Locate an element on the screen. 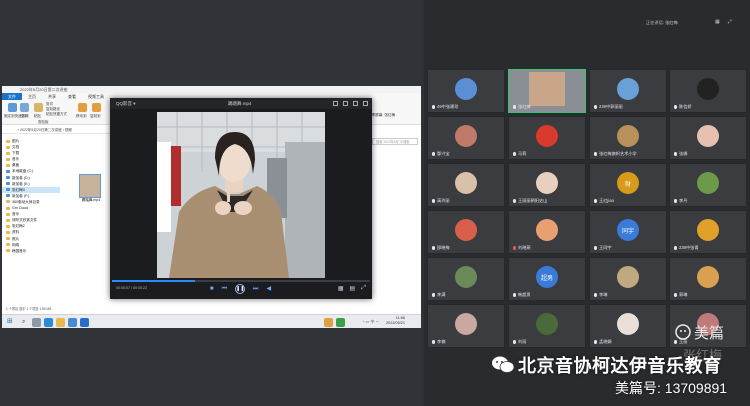  participant-tile: 李满 is located at coordinates (466, 279).